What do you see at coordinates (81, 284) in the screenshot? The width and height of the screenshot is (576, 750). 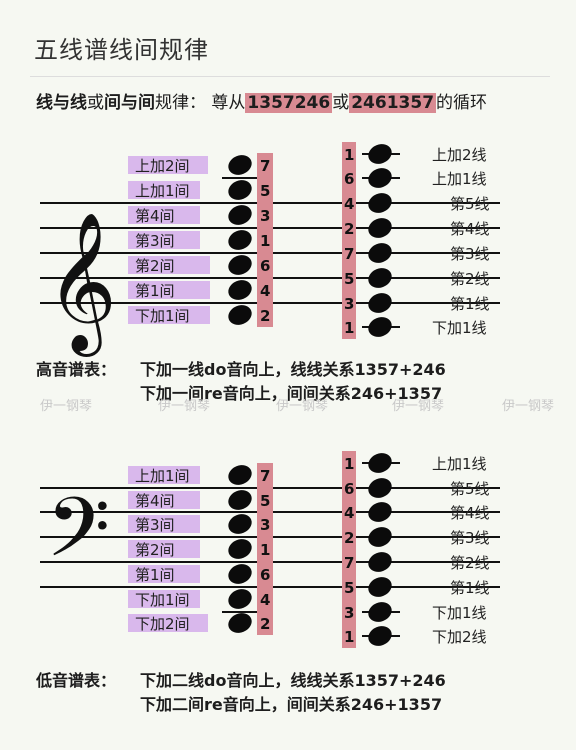 I see `treble-clef-icon: 𝄞` at bounding box center [81, 284].